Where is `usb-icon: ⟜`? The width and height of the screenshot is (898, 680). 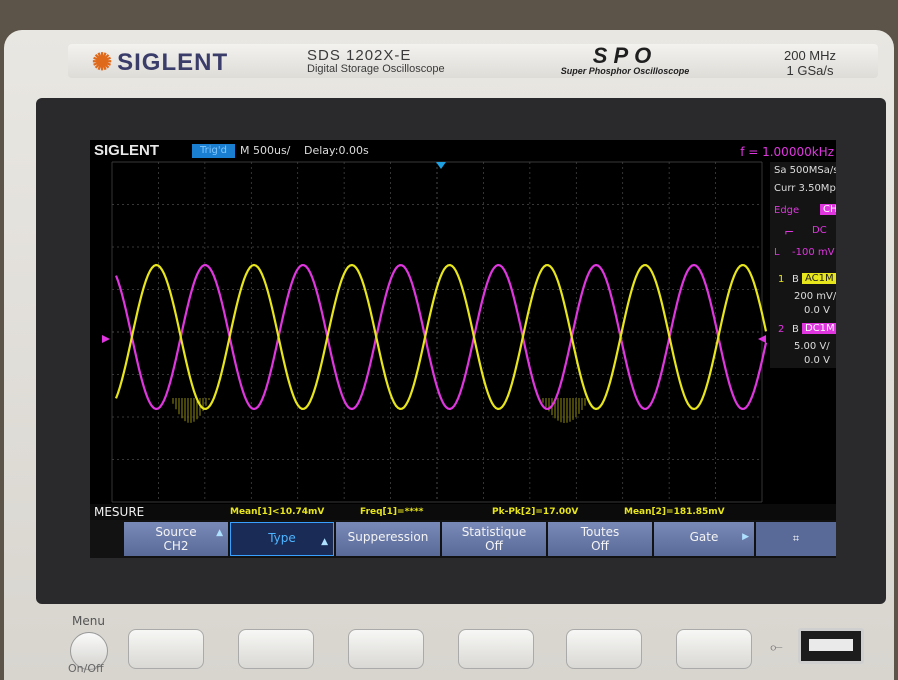
usb-icon: ⟜ is located at coordinates (776, 646).